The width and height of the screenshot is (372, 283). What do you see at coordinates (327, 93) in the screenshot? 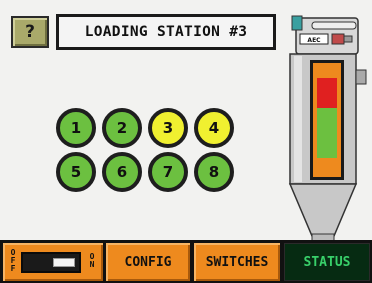
I see `level-indicator-red` at bounding box center [327, 93].